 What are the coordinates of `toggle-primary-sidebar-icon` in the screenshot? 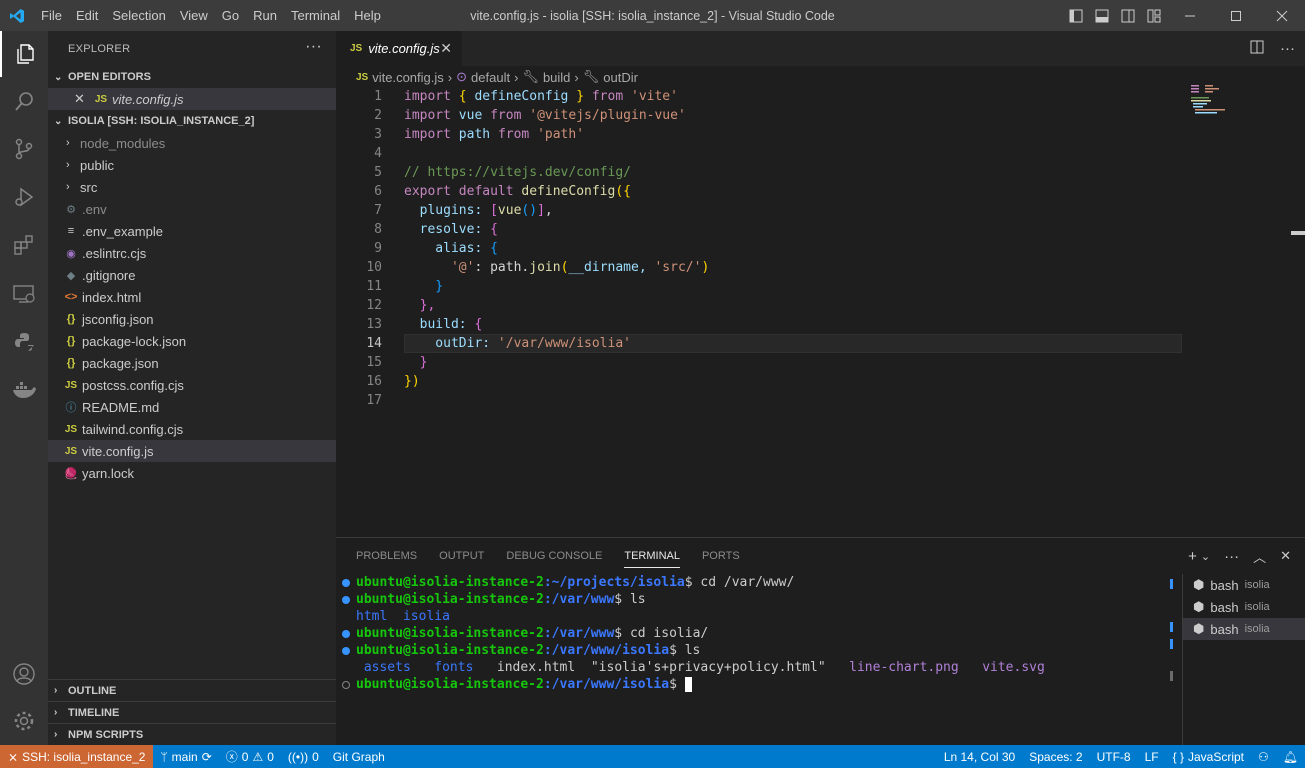 It's located at (1076, 15).